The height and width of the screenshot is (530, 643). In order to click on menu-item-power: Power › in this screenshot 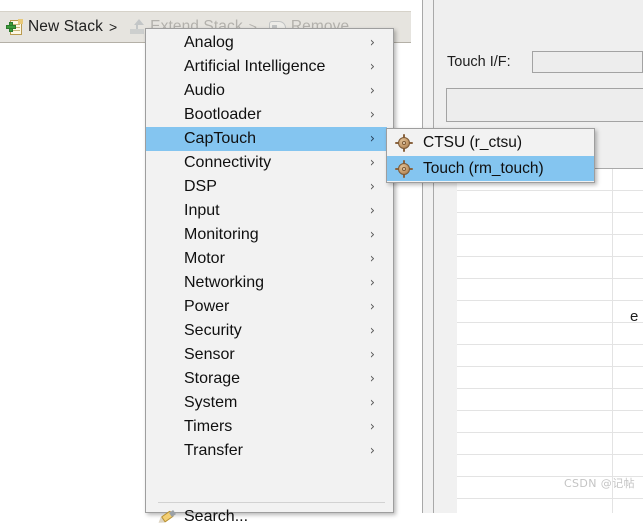, I will do `click(269, 307)`.